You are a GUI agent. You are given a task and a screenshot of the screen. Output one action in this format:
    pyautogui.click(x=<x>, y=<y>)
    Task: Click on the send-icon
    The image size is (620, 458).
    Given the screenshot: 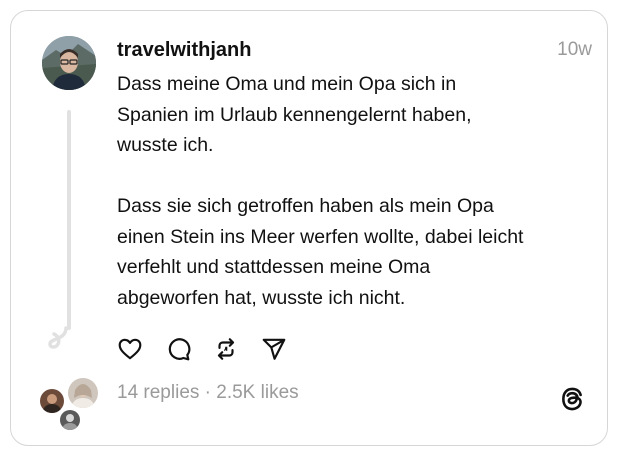 What is the action you would take?
    pyautogui.click(x=274, y=349)
    